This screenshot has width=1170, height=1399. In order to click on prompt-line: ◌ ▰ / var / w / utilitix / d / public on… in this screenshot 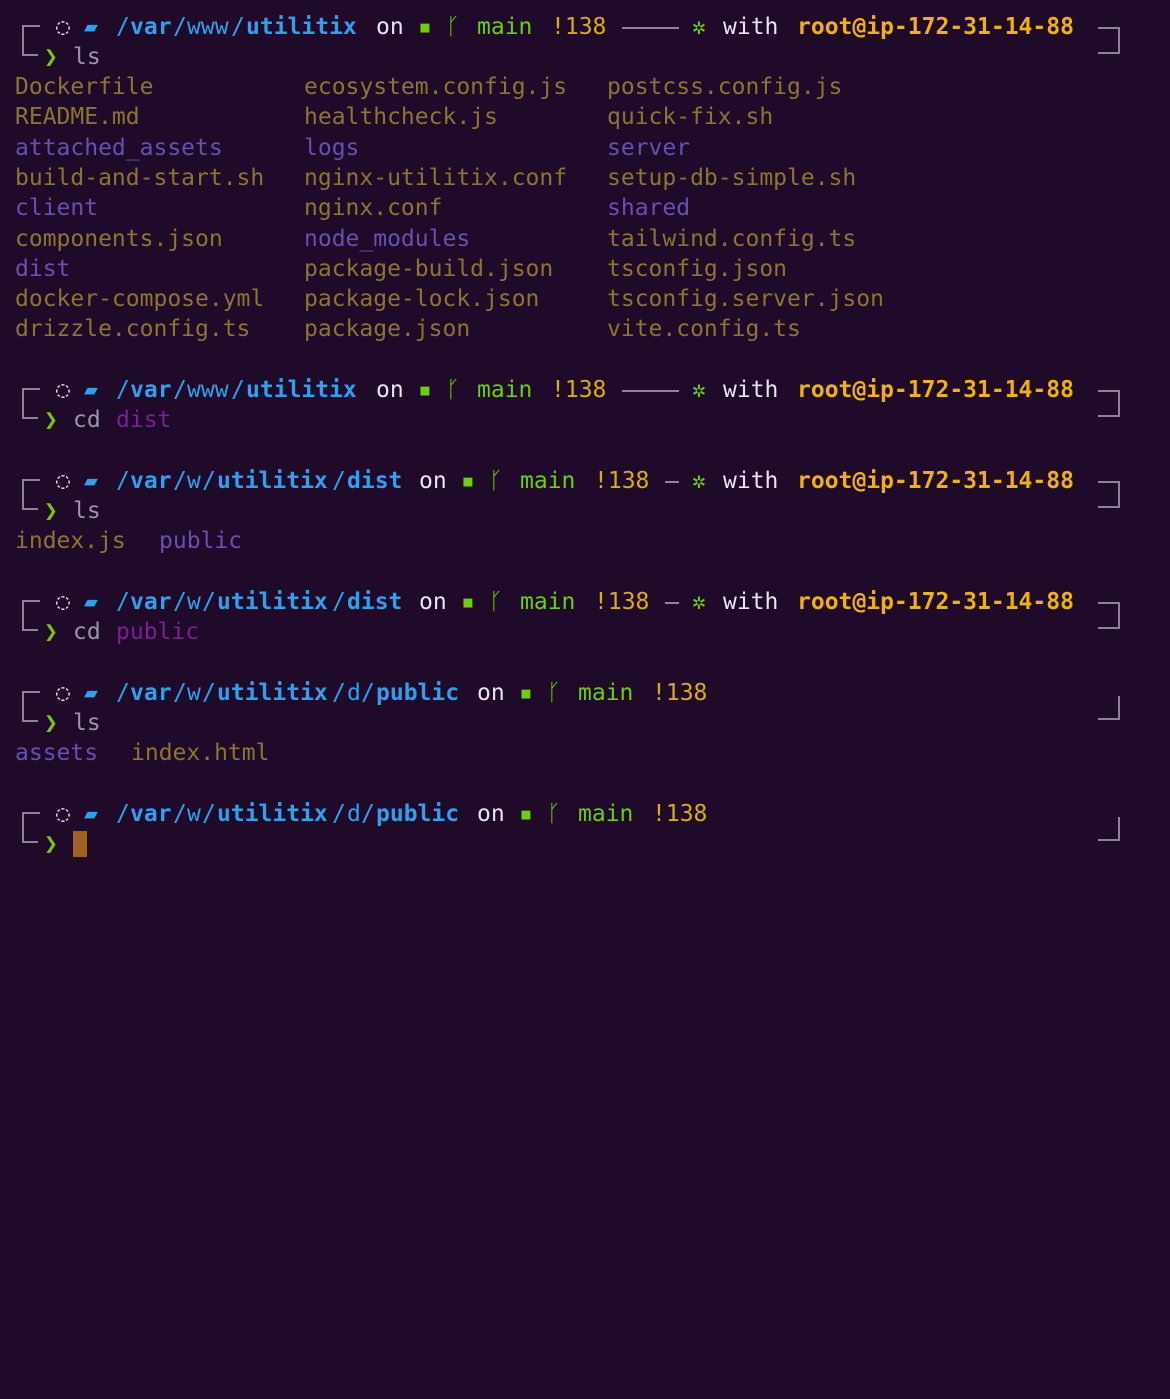, I will do `click(585, 696)`.